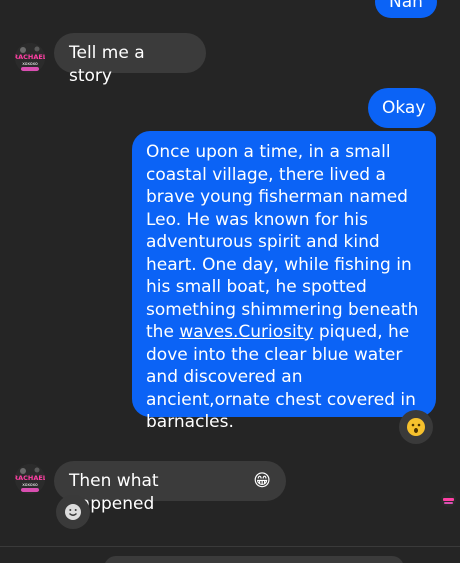 The width and height of the screenshot is (460, 563). Describe the element at coordinates (406, 6) in the screenshot. I see `message-text: Nah` at that location.